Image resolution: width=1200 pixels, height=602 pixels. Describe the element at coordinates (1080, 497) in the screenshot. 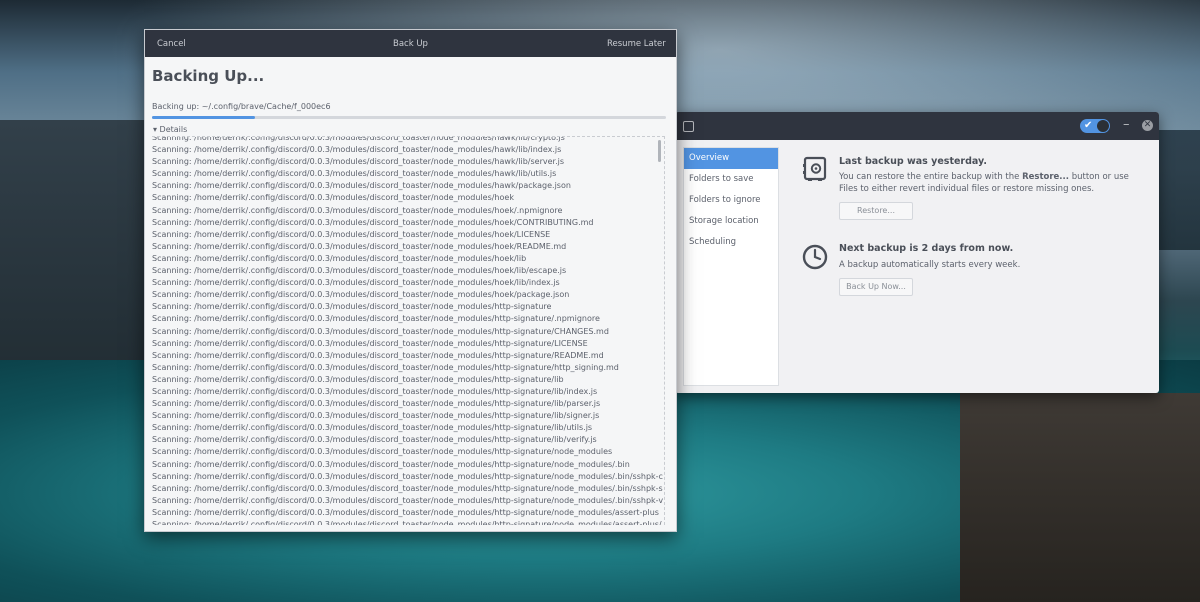

I see `wallpaper-rock-right` at that location.